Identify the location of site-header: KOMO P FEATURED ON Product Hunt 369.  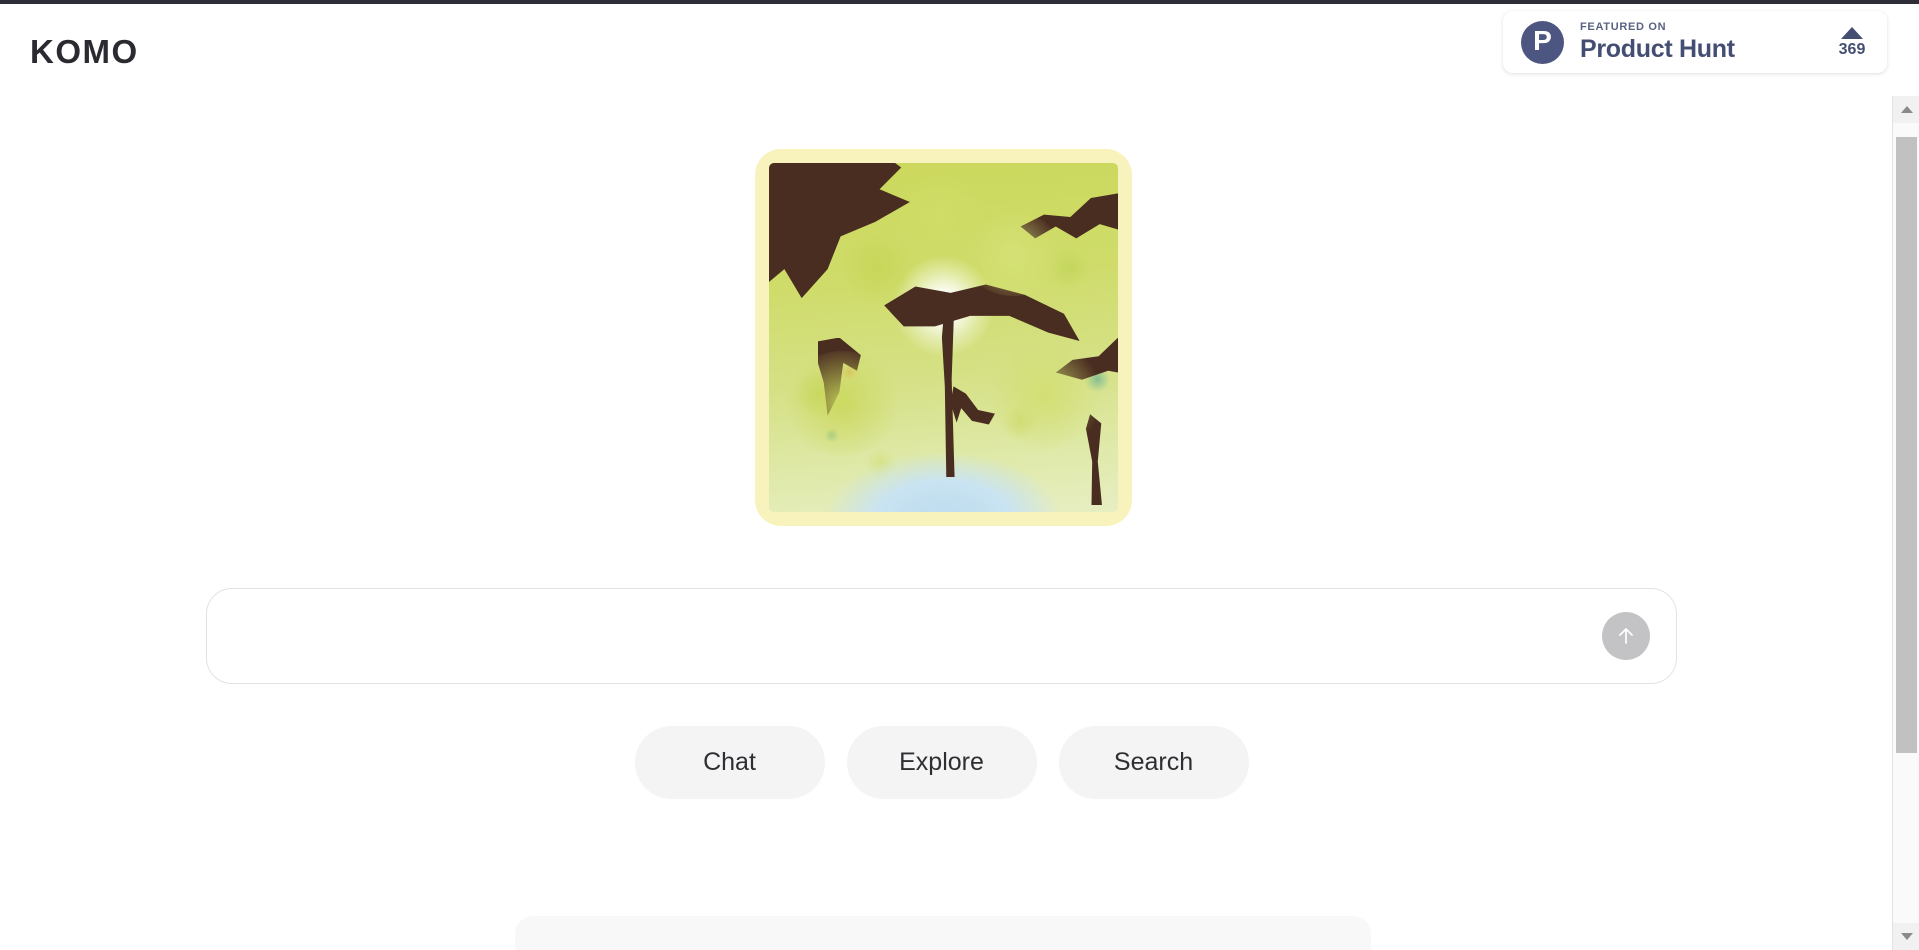
(946, 57).